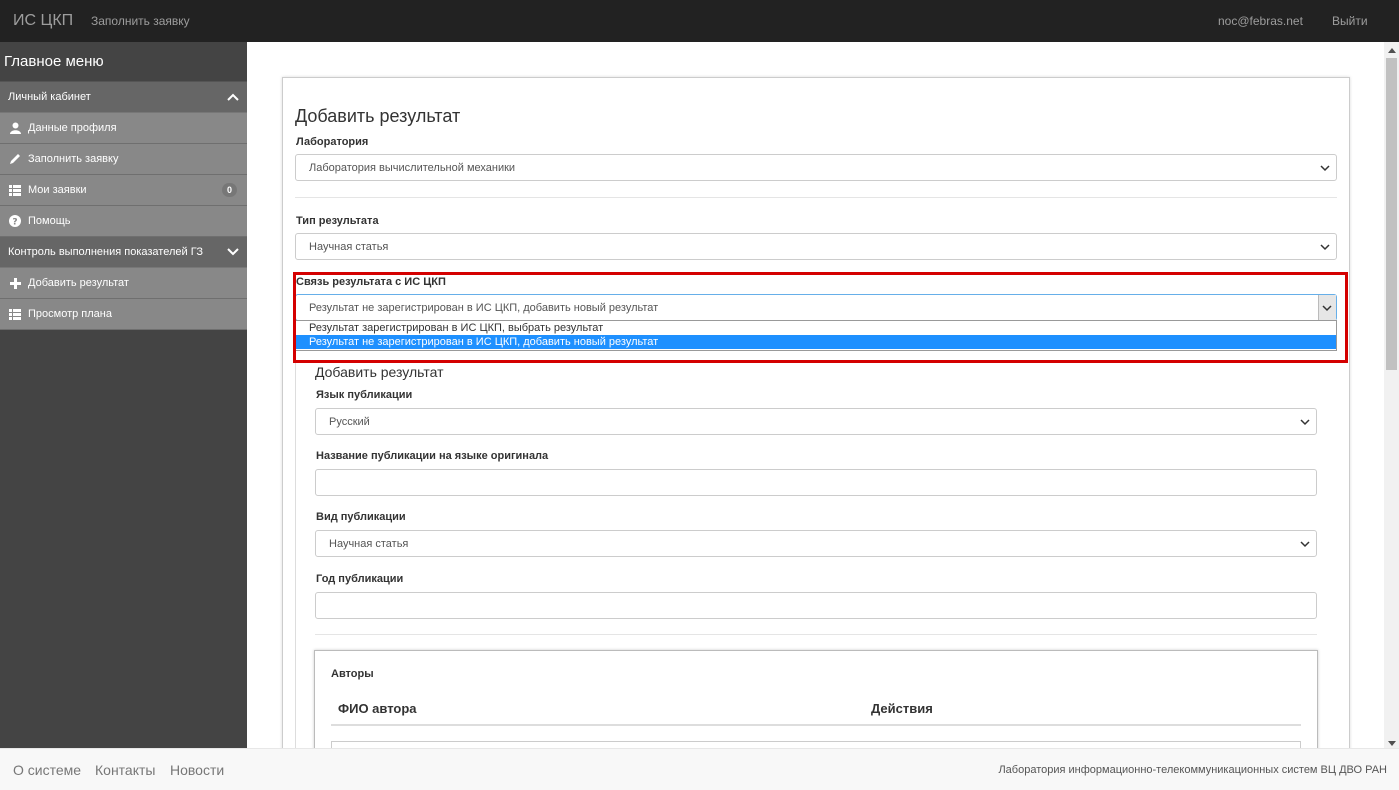 The image size is (1399, 790). I want to click on sidebar-item-view-plan: Просмотр плана, so click(123, 314).